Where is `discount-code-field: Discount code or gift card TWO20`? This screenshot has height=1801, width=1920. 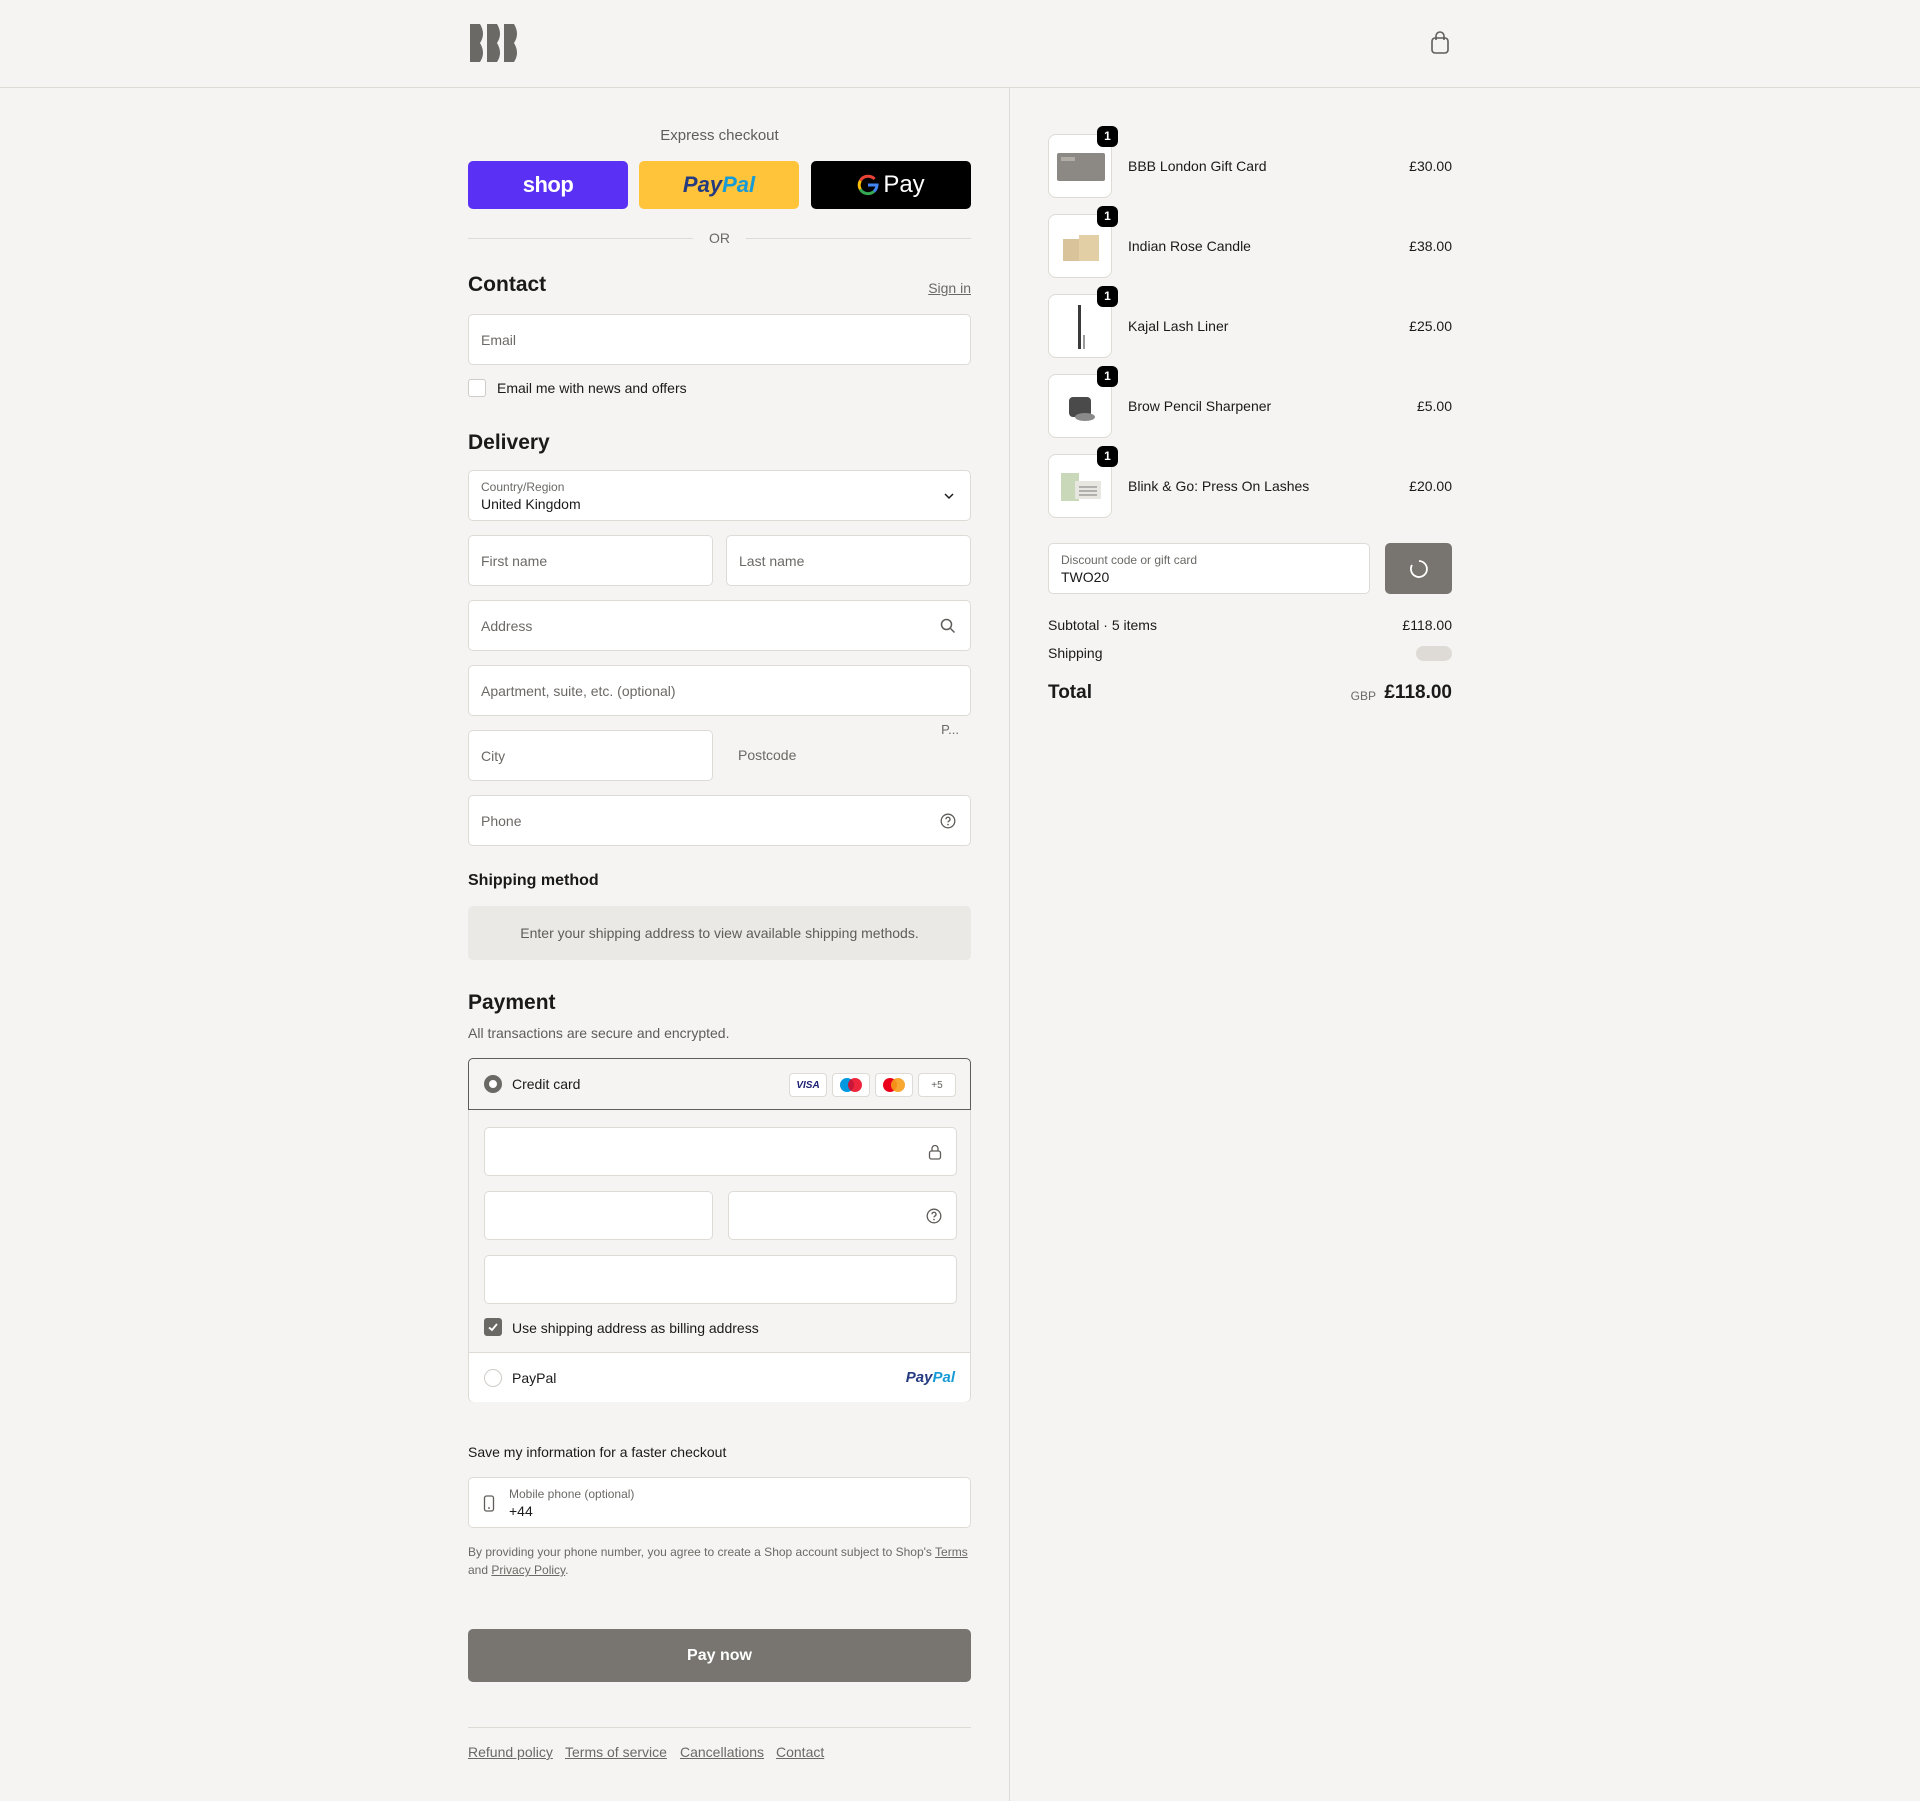
discount-code-field: Discount code or gift card TWO20 is located at coordinates (1209, 568).